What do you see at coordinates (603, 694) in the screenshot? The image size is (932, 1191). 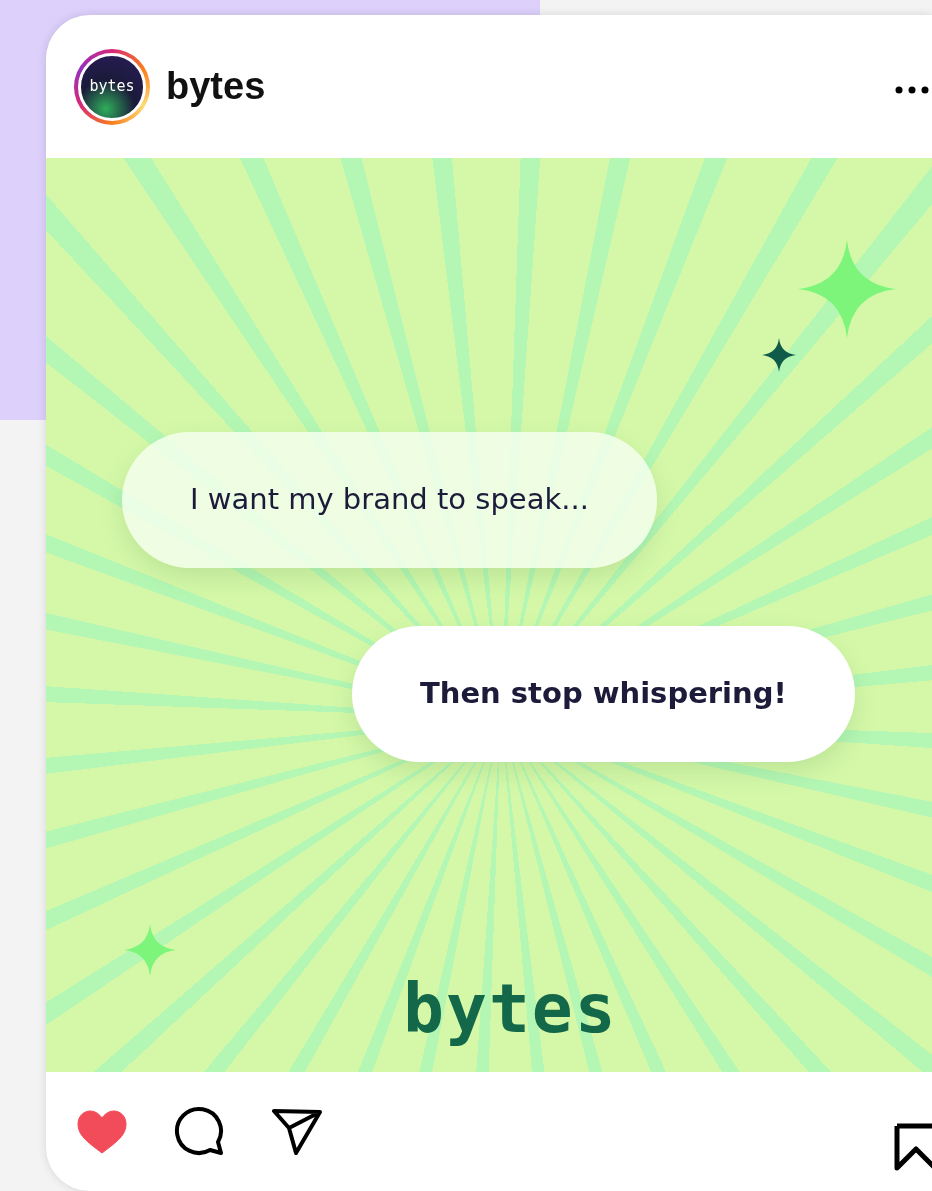 I see `speech-bubble: Then stop whispering!` at bounding box center [603, 694].